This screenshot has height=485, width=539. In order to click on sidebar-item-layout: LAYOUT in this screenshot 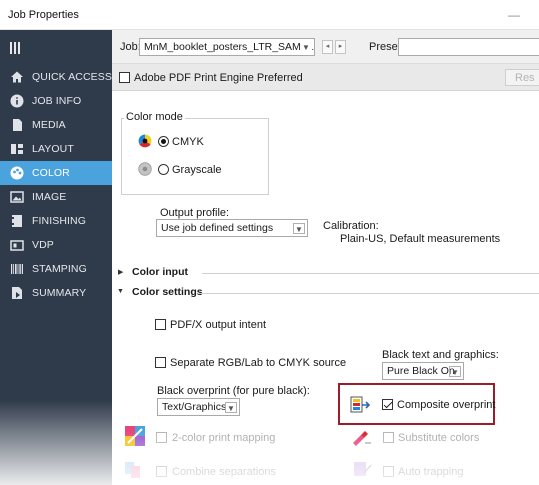, I will do `click(56, 149)`.